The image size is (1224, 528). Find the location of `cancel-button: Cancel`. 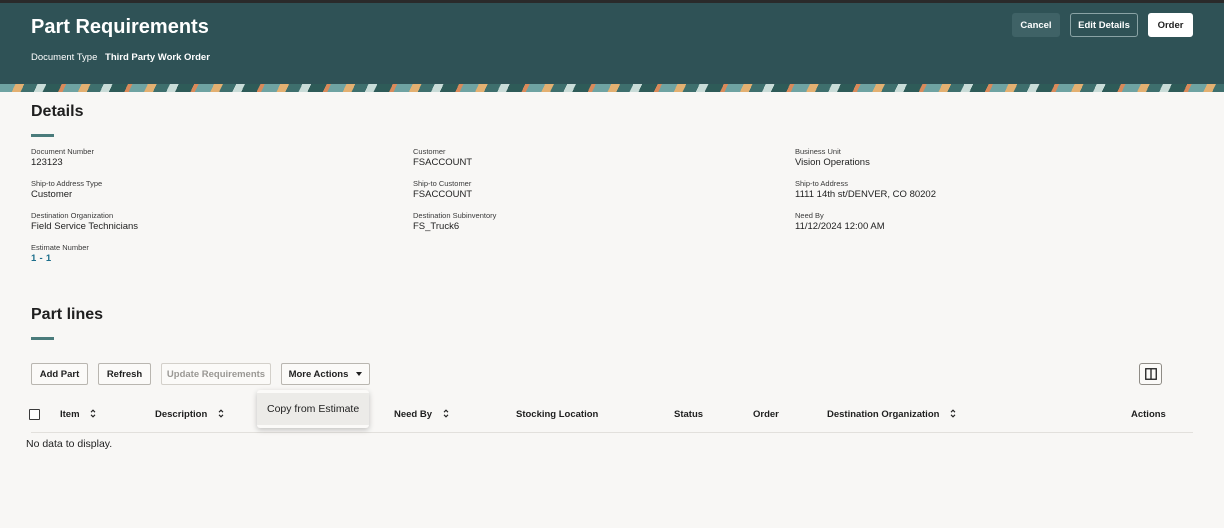

cancel-button: Cancel is located at coordinates (1036, 25).